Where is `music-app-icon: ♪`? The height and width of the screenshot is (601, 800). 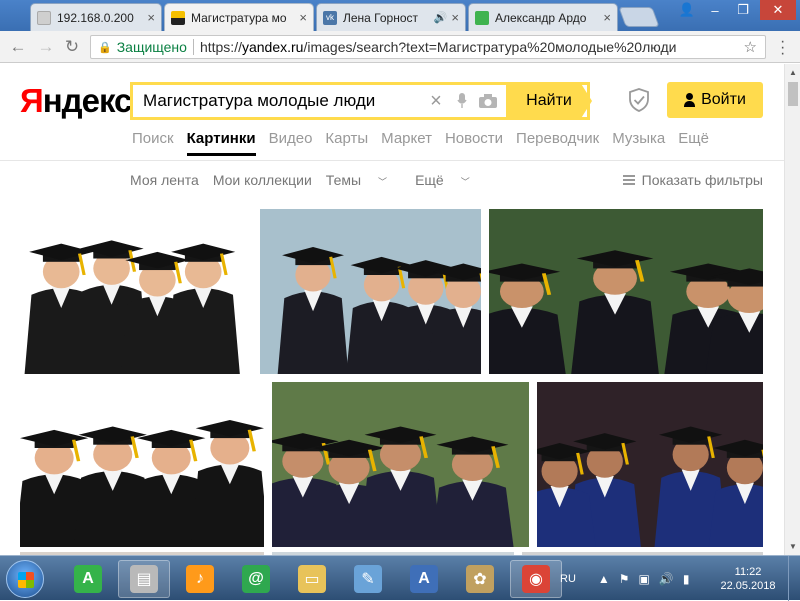
music-app-icon: ♪ is located at coordinates (200, 579).